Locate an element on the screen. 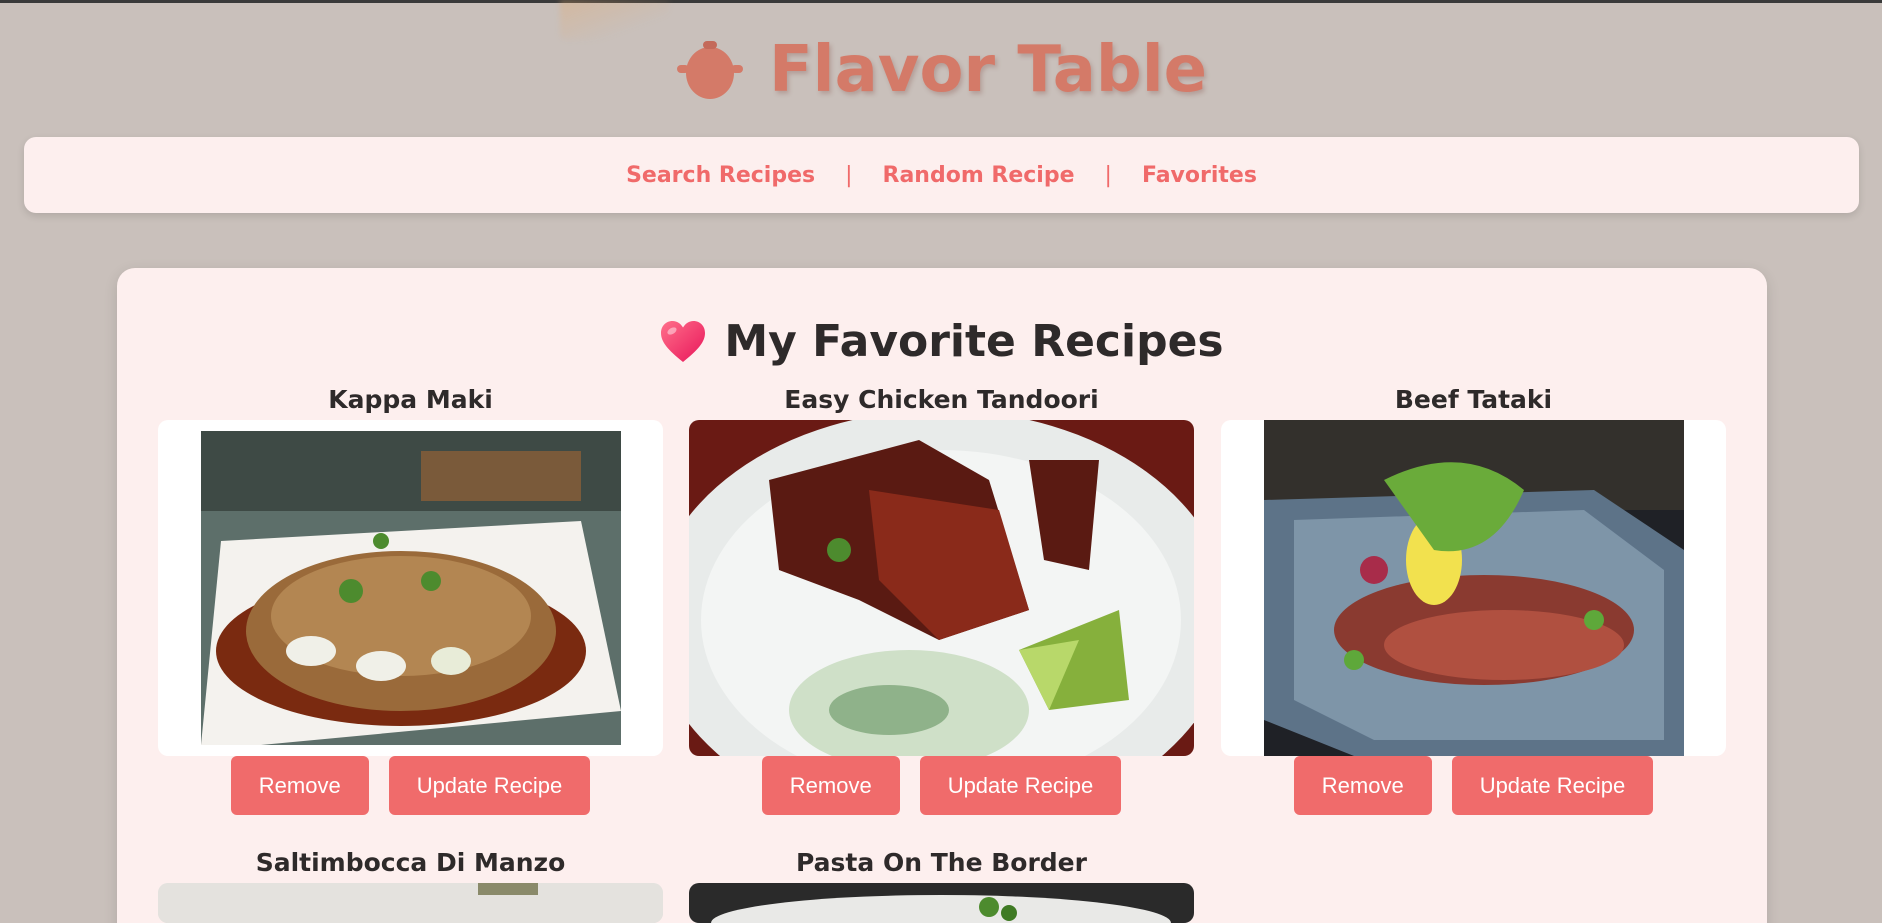 Image resolution: width=1882 pixels, height=923 pixels. window-top-border is located at coordinates (941, 1).